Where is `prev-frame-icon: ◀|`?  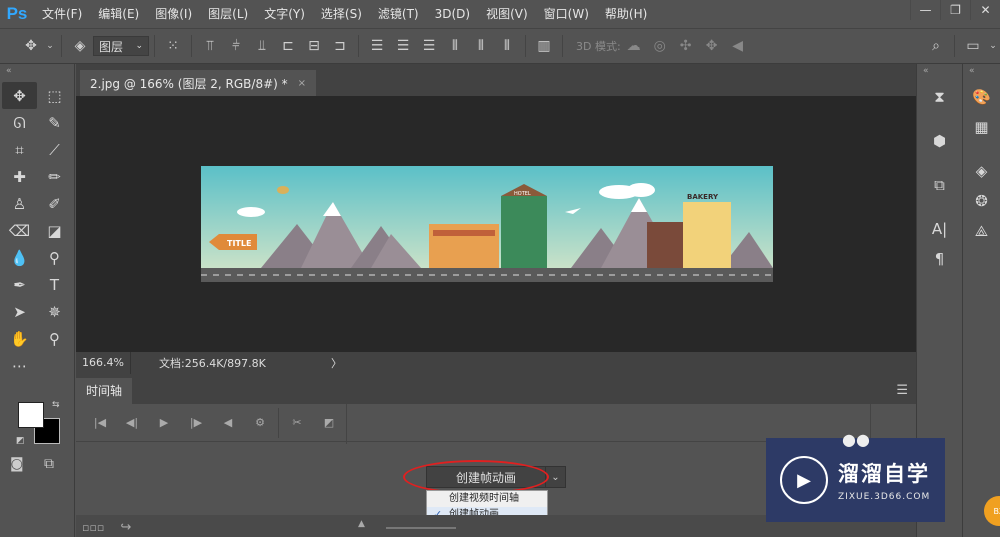 prev-frame-icon: ◀| is located at coordinates (132, 423).